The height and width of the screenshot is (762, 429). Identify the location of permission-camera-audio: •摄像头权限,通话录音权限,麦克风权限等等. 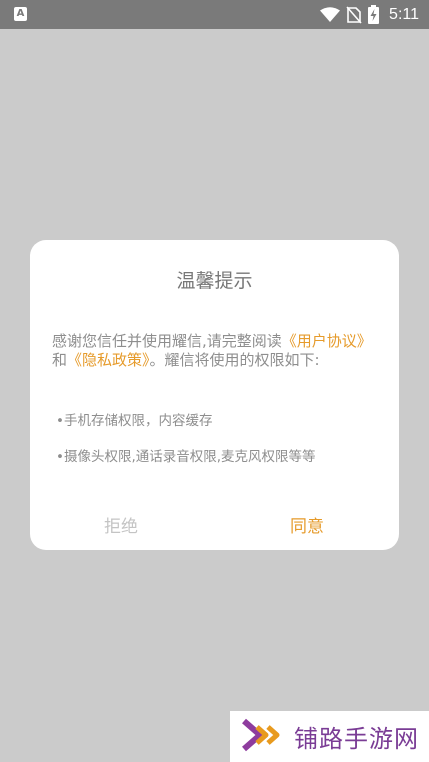
(186, 457).